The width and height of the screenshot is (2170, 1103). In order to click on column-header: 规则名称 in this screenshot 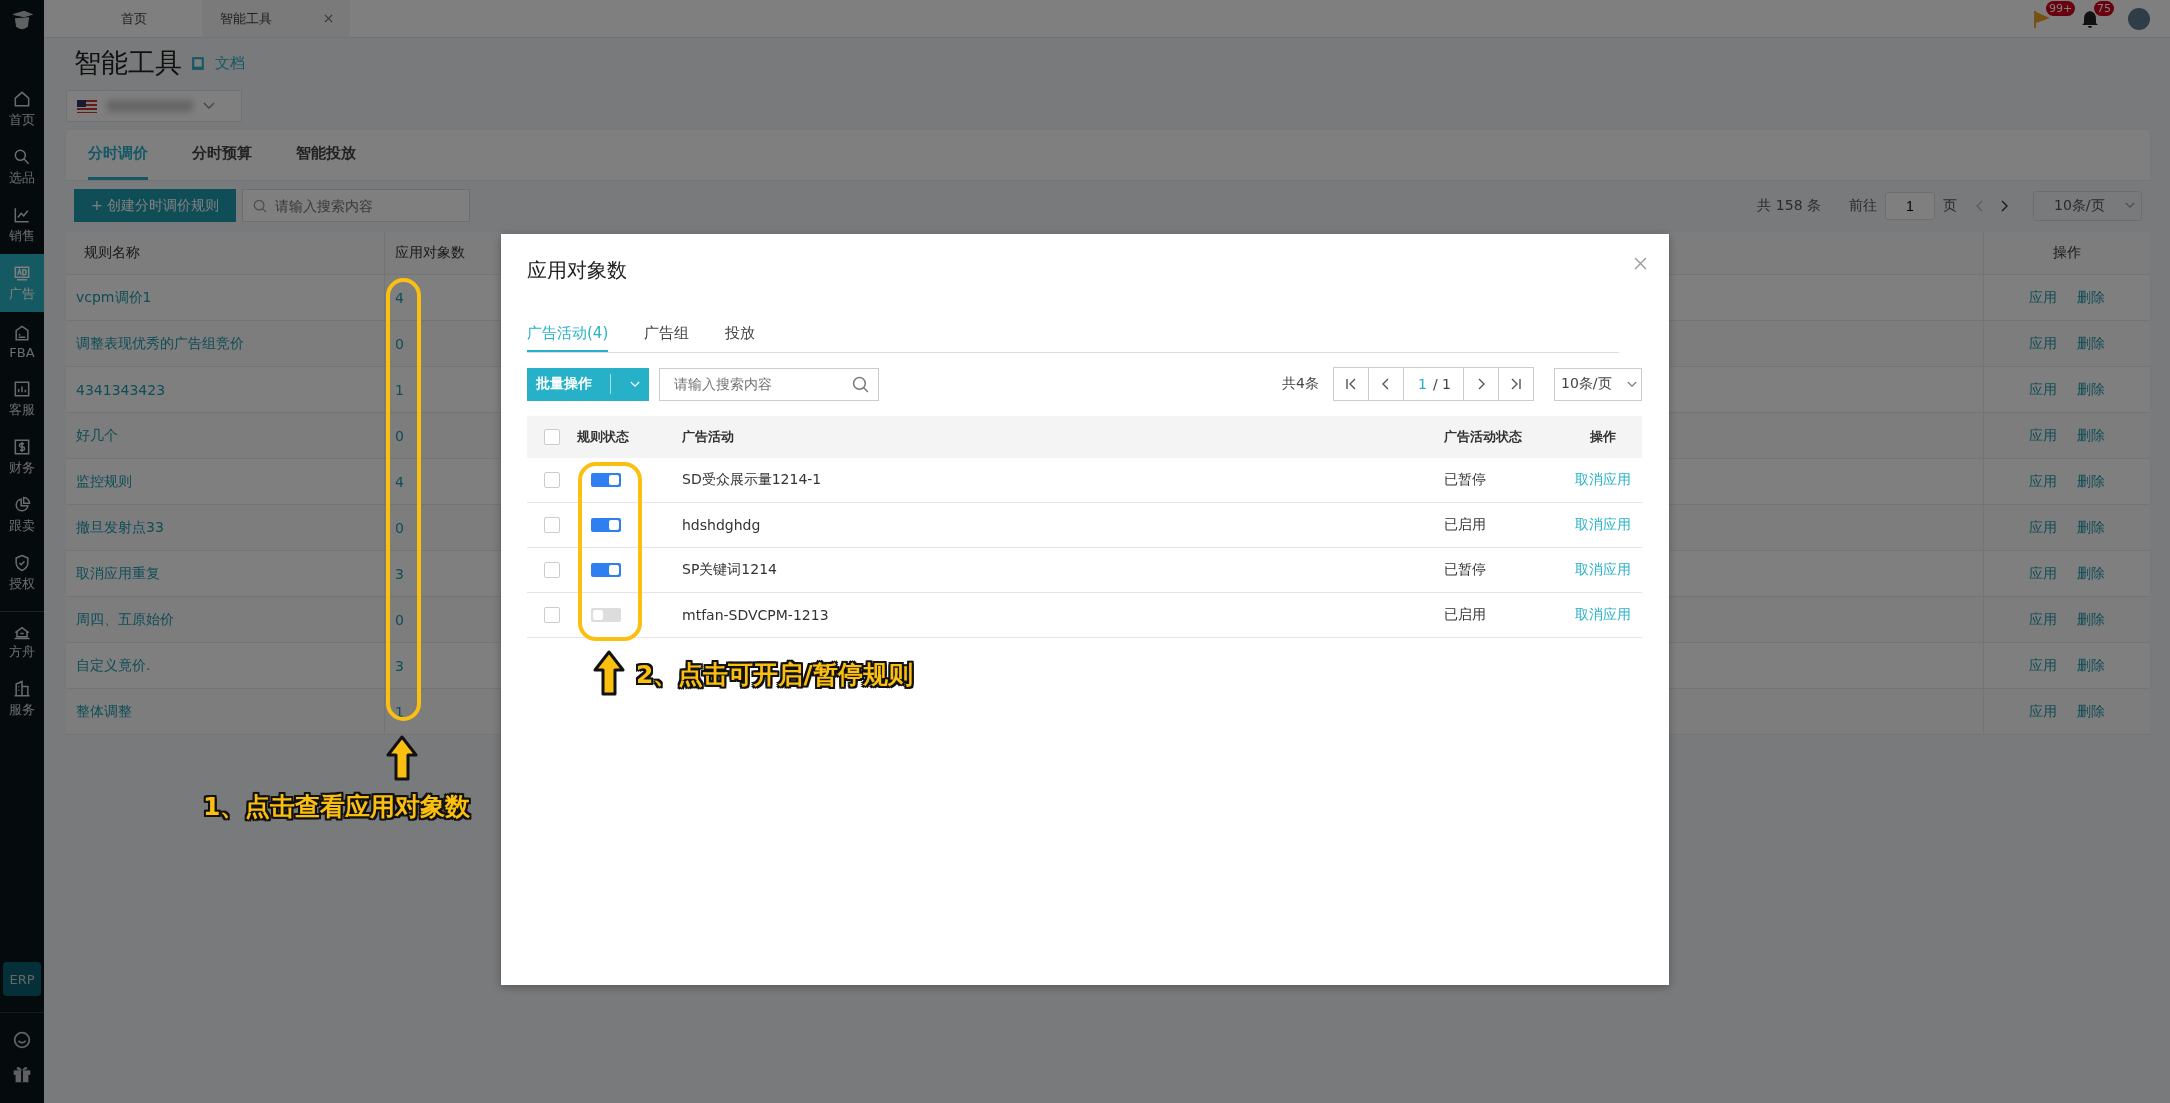, I will do `click(112, 253)`.